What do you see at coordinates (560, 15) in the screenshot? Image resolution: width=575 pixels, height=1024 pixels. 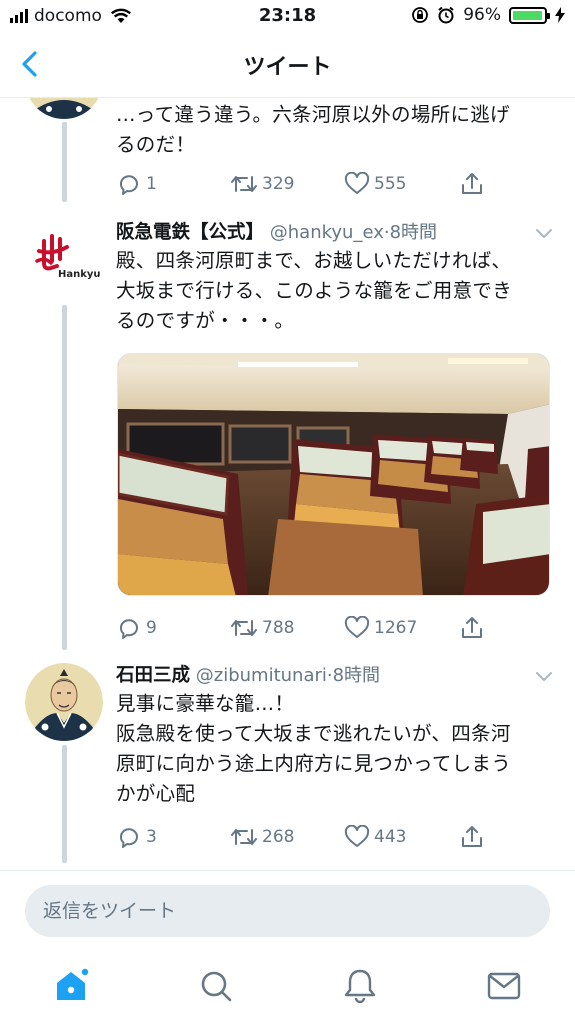 I see `charging-icon` at bounding box center [560, 15].